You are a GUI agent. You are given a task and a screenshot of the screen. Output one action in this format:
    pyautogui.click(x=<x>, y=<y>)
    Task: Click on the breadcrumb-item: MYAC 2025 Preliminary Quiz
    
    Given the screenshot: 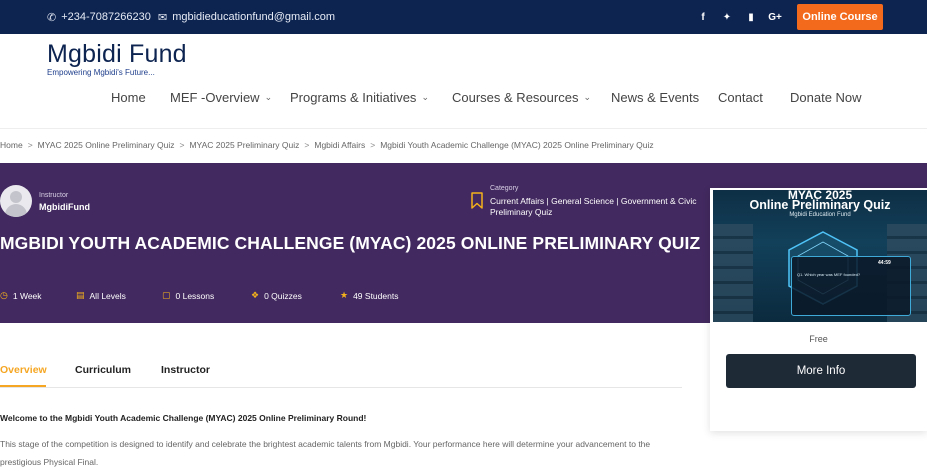 What is the action you would take?
    pyautogui.click(x=244, y=145)
    